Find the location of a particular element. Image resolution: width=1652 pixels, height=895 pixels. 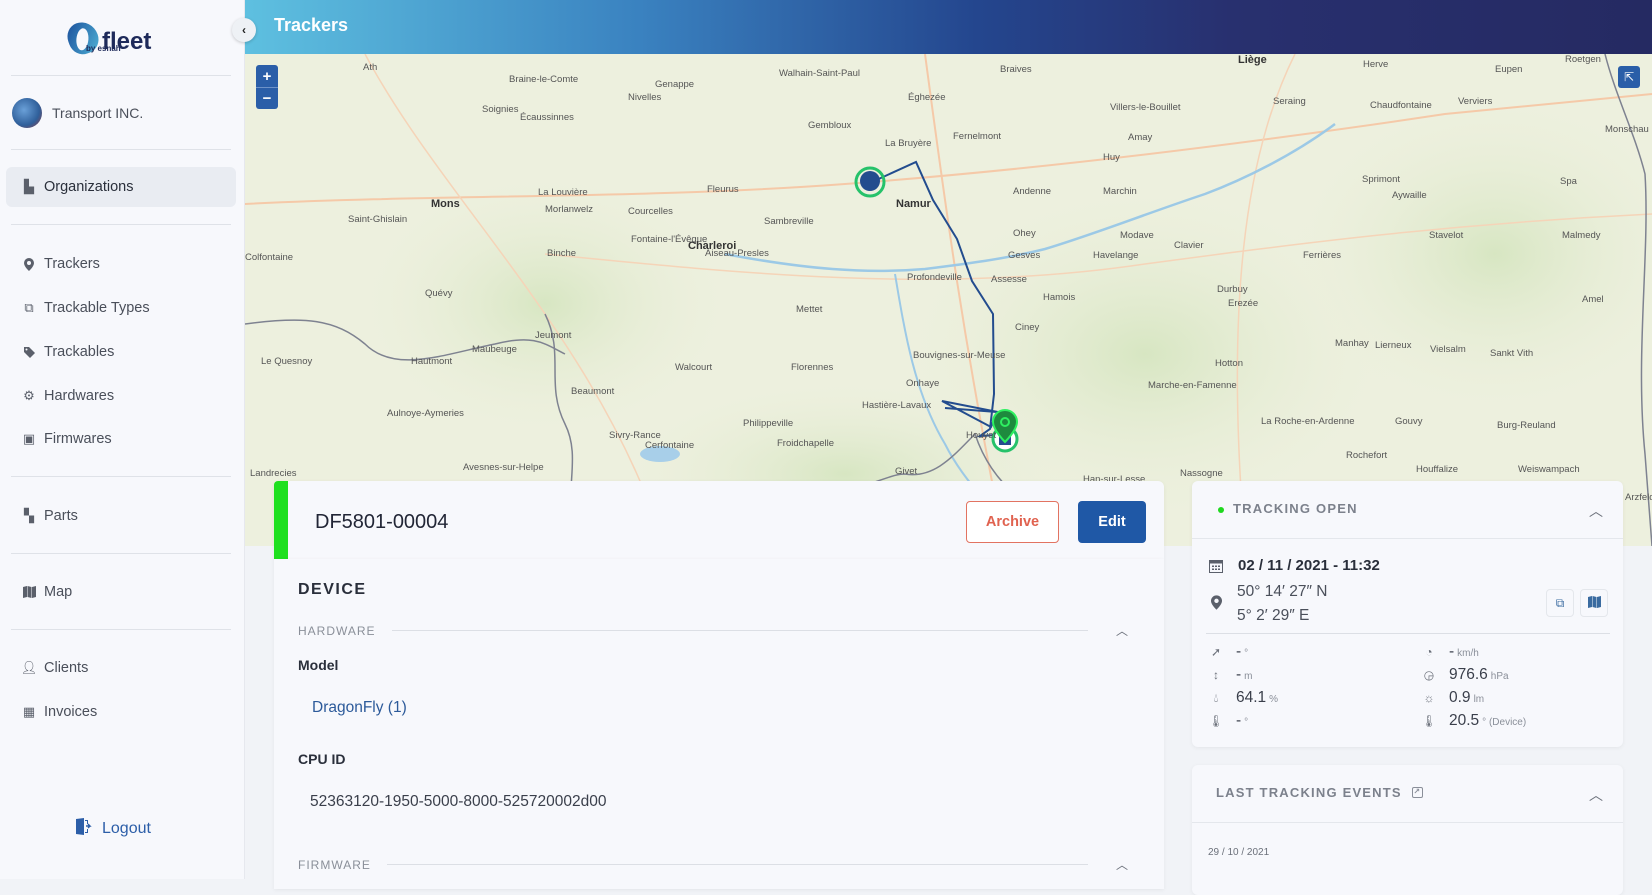

sidebar-item-trackable-types: ⧉ Trackable Types is located at coordinates (121, 308).